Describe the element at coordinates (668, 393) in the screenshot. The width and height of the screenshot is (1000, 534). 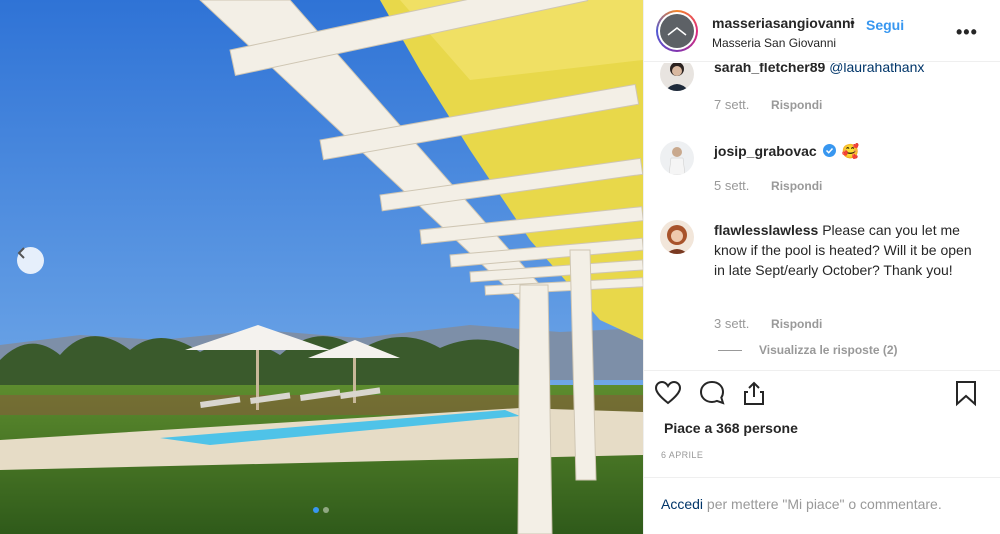
I see `heart-icon` at that location.